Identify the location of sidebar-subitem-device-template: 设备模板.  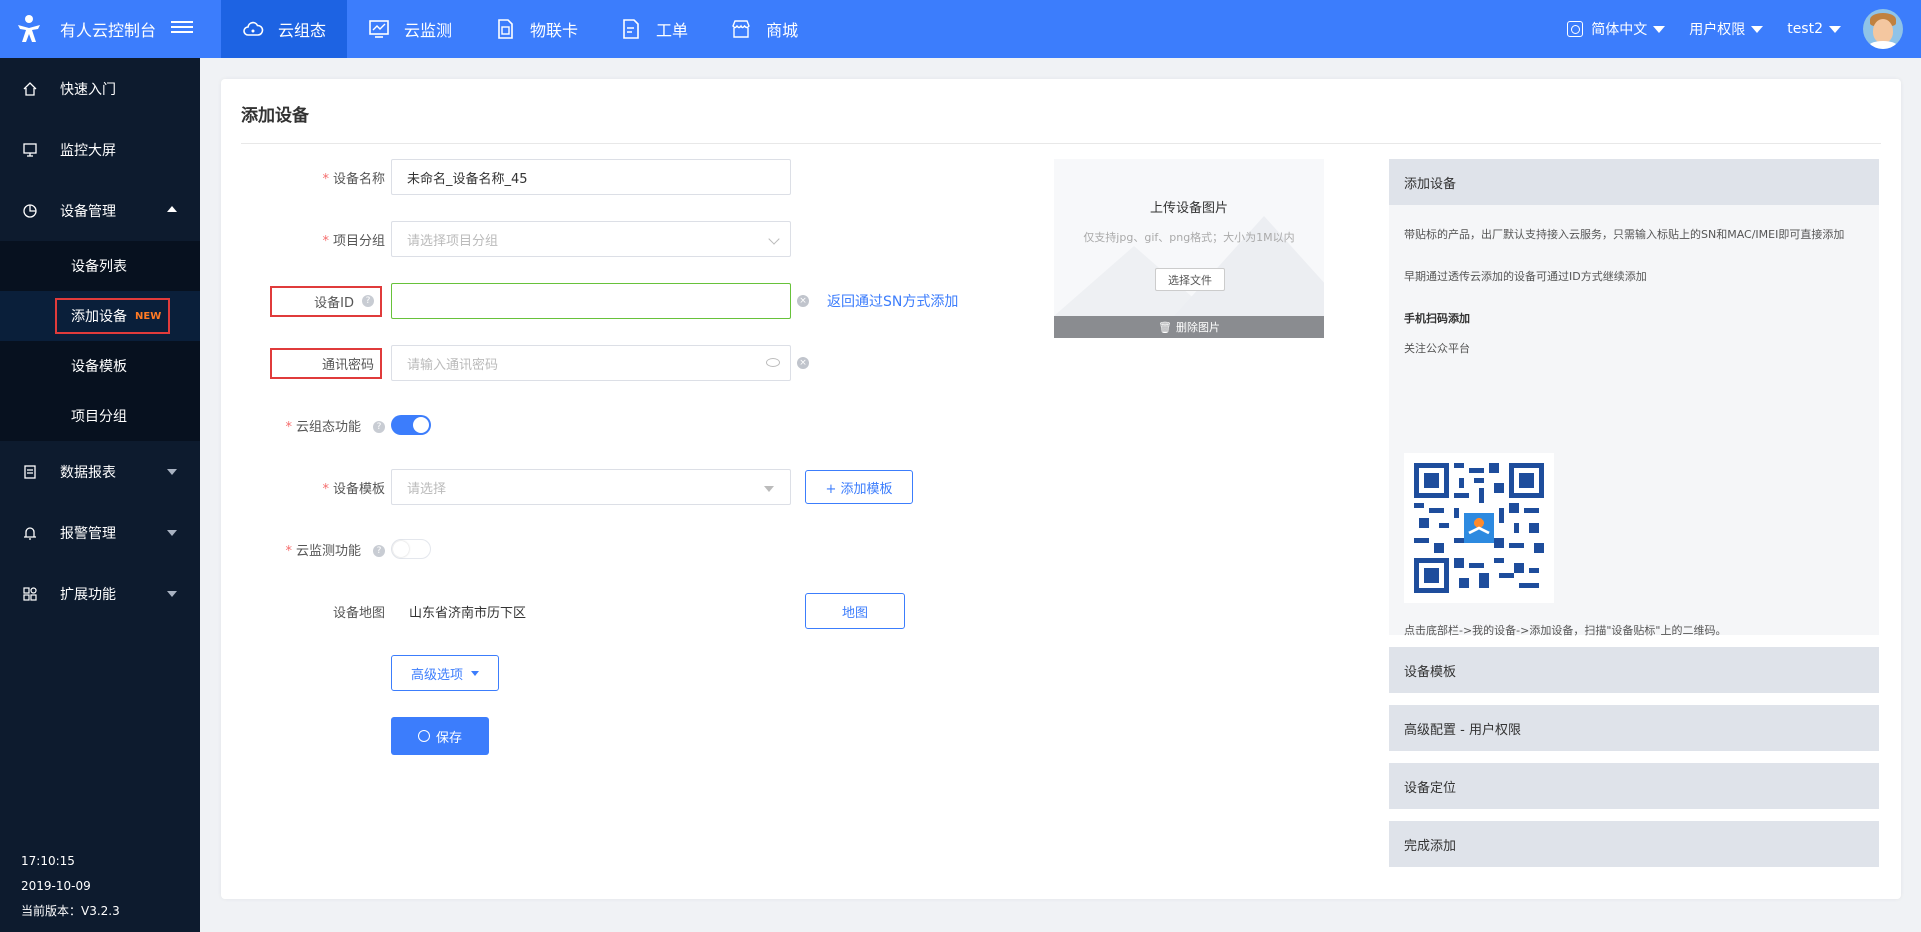
(100, 366).